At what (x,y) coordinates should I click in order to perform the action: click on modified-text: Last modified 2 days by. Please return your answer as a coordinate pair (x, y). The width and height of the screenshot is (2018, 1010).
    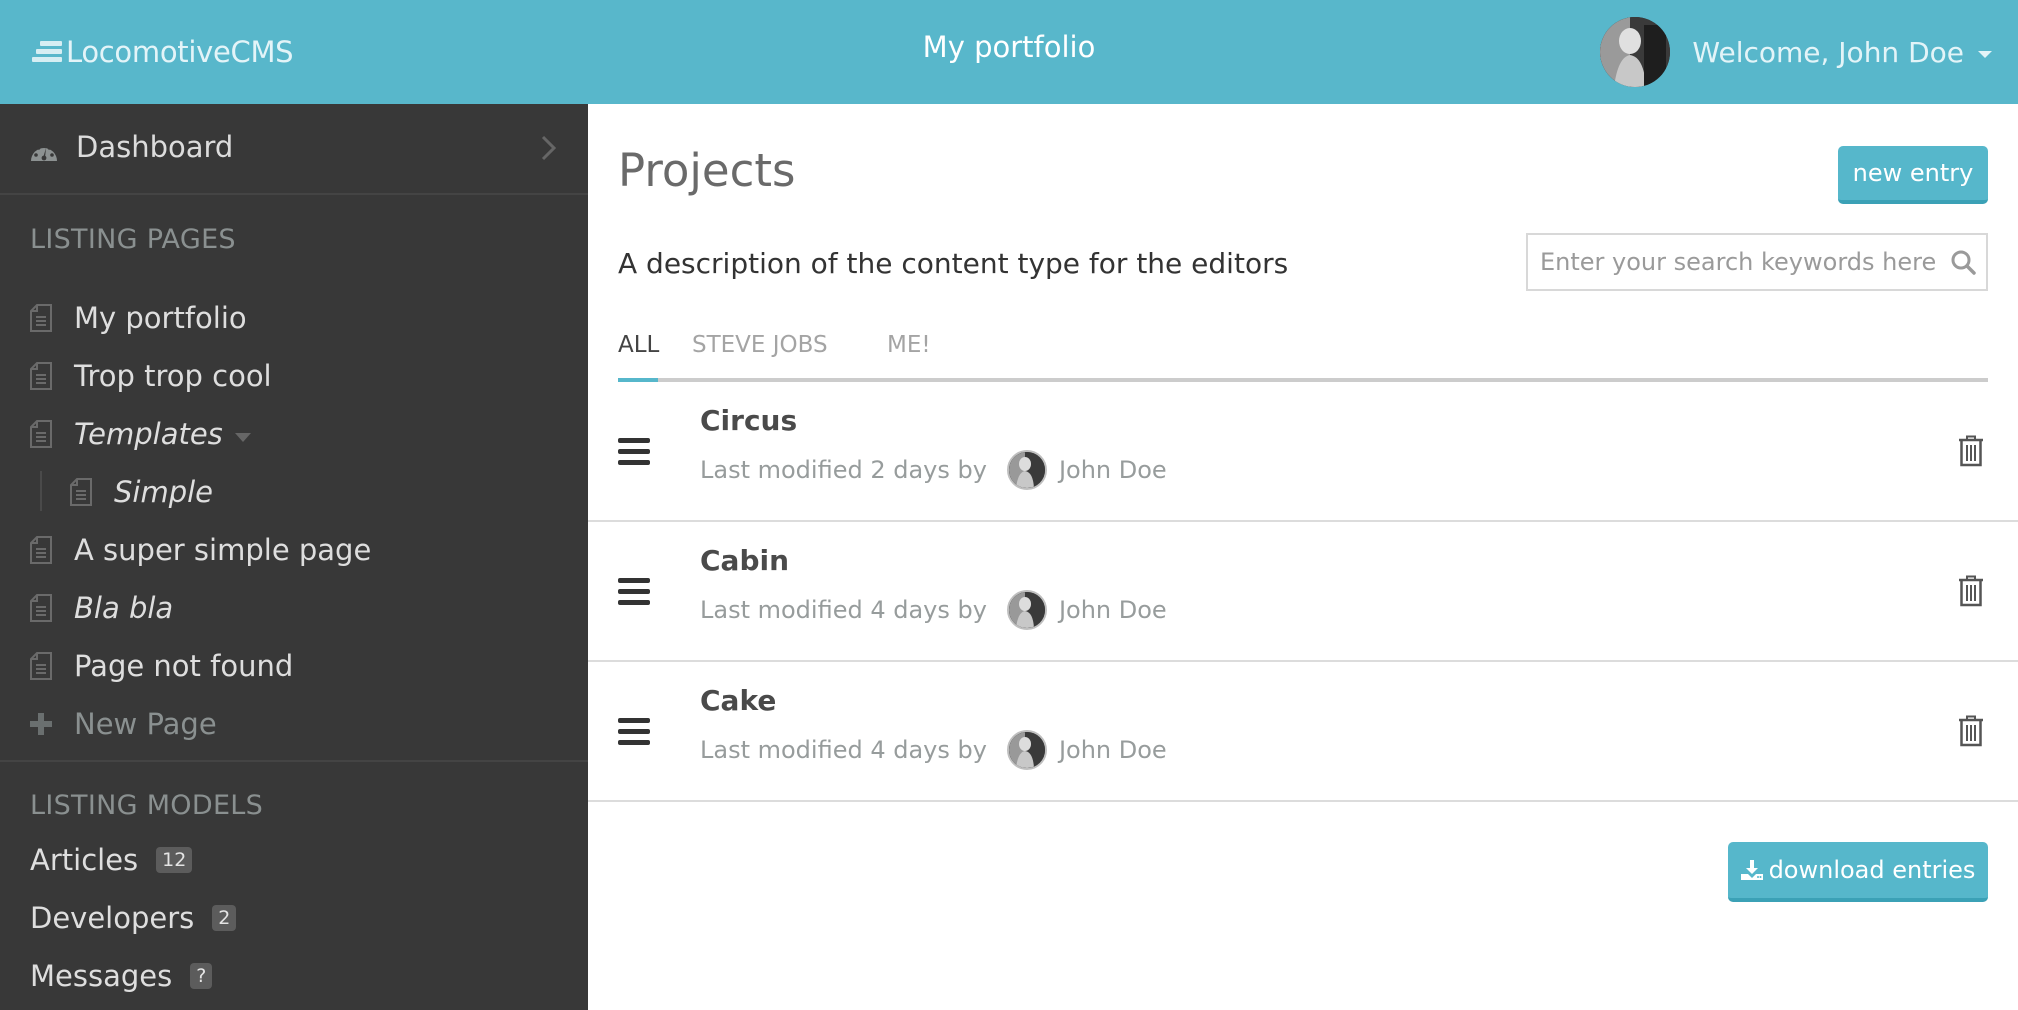
    Looking at the image, I should click on (843, 470).